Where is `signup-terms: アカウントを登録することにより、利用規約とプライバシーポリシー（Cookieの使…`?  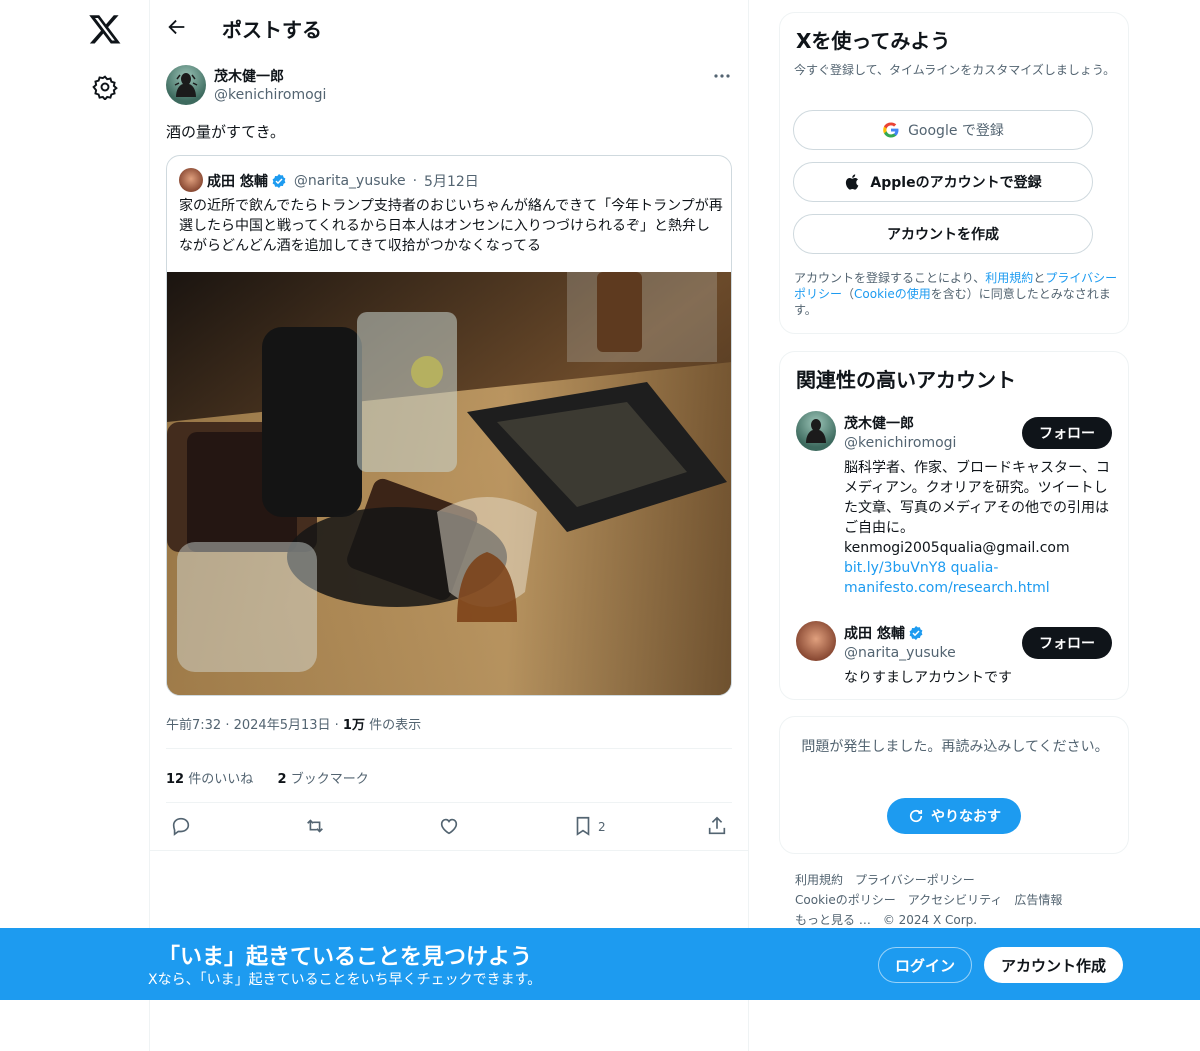
signup-terms: アカウントを登録することにより、利用規約とプライバシーポリシー（Cookieの使… is located at coordinates (956, 294).